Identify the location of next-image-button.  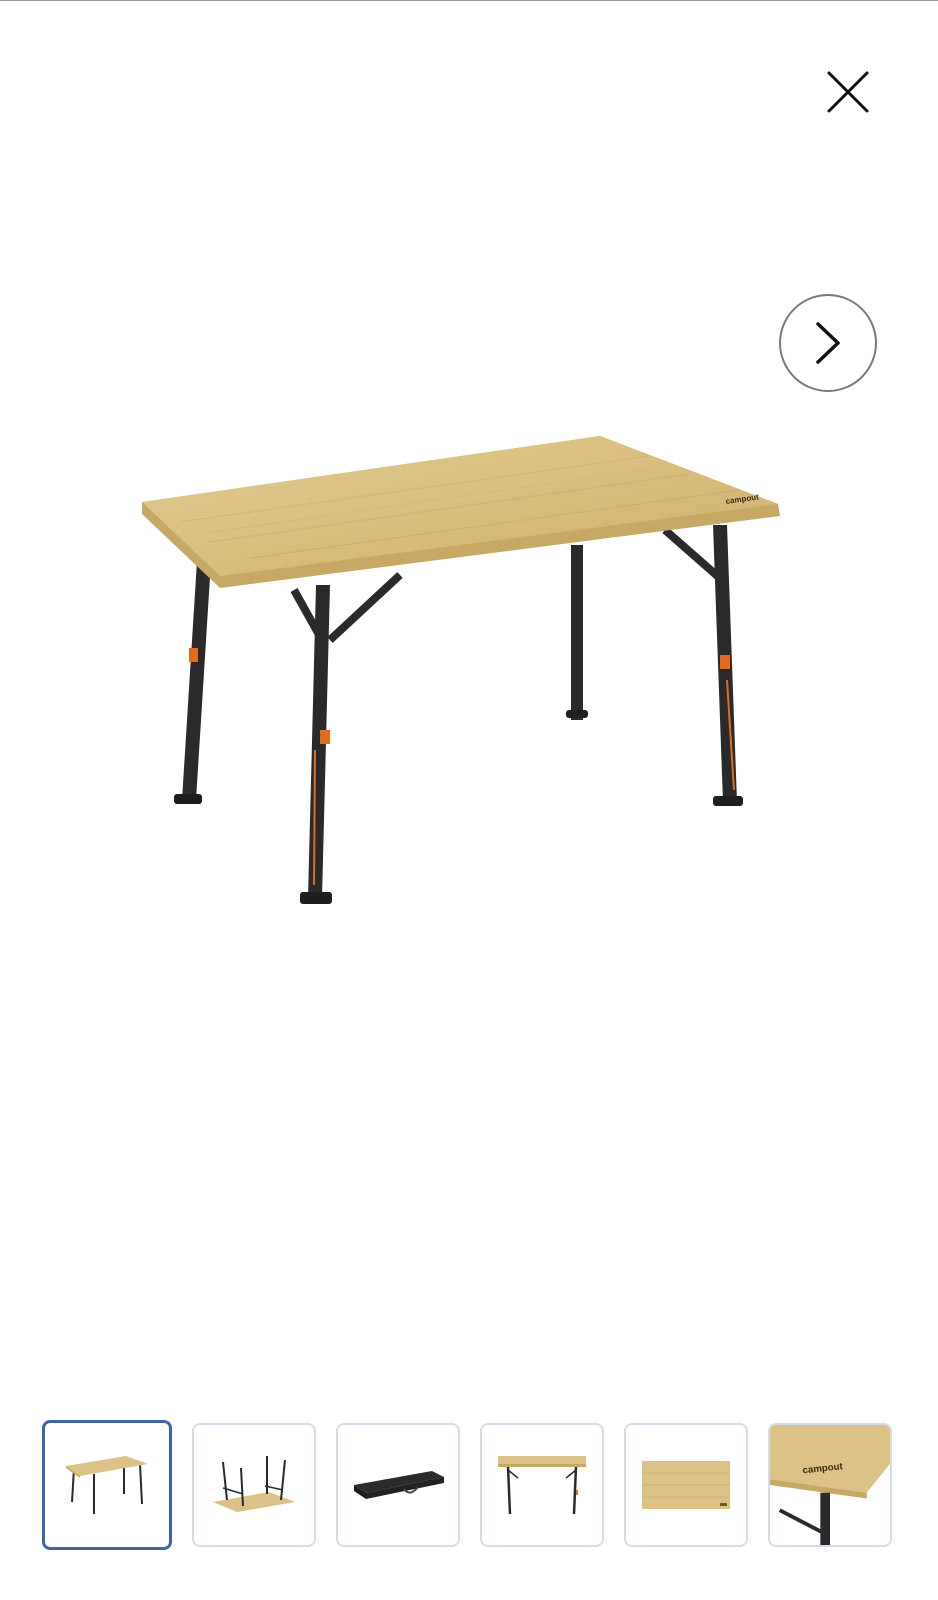
(828, 343).